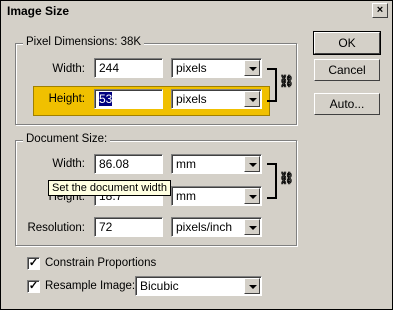  Describe the element at coordinates (272, 85) in the screenshot. I see `pixel-link-bracket` at that location.